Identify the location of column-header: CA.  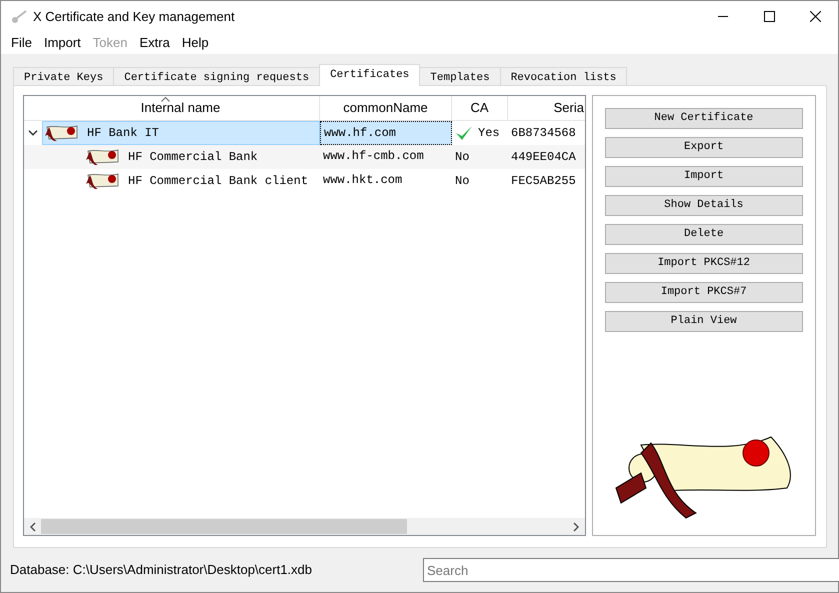
(480, 108).